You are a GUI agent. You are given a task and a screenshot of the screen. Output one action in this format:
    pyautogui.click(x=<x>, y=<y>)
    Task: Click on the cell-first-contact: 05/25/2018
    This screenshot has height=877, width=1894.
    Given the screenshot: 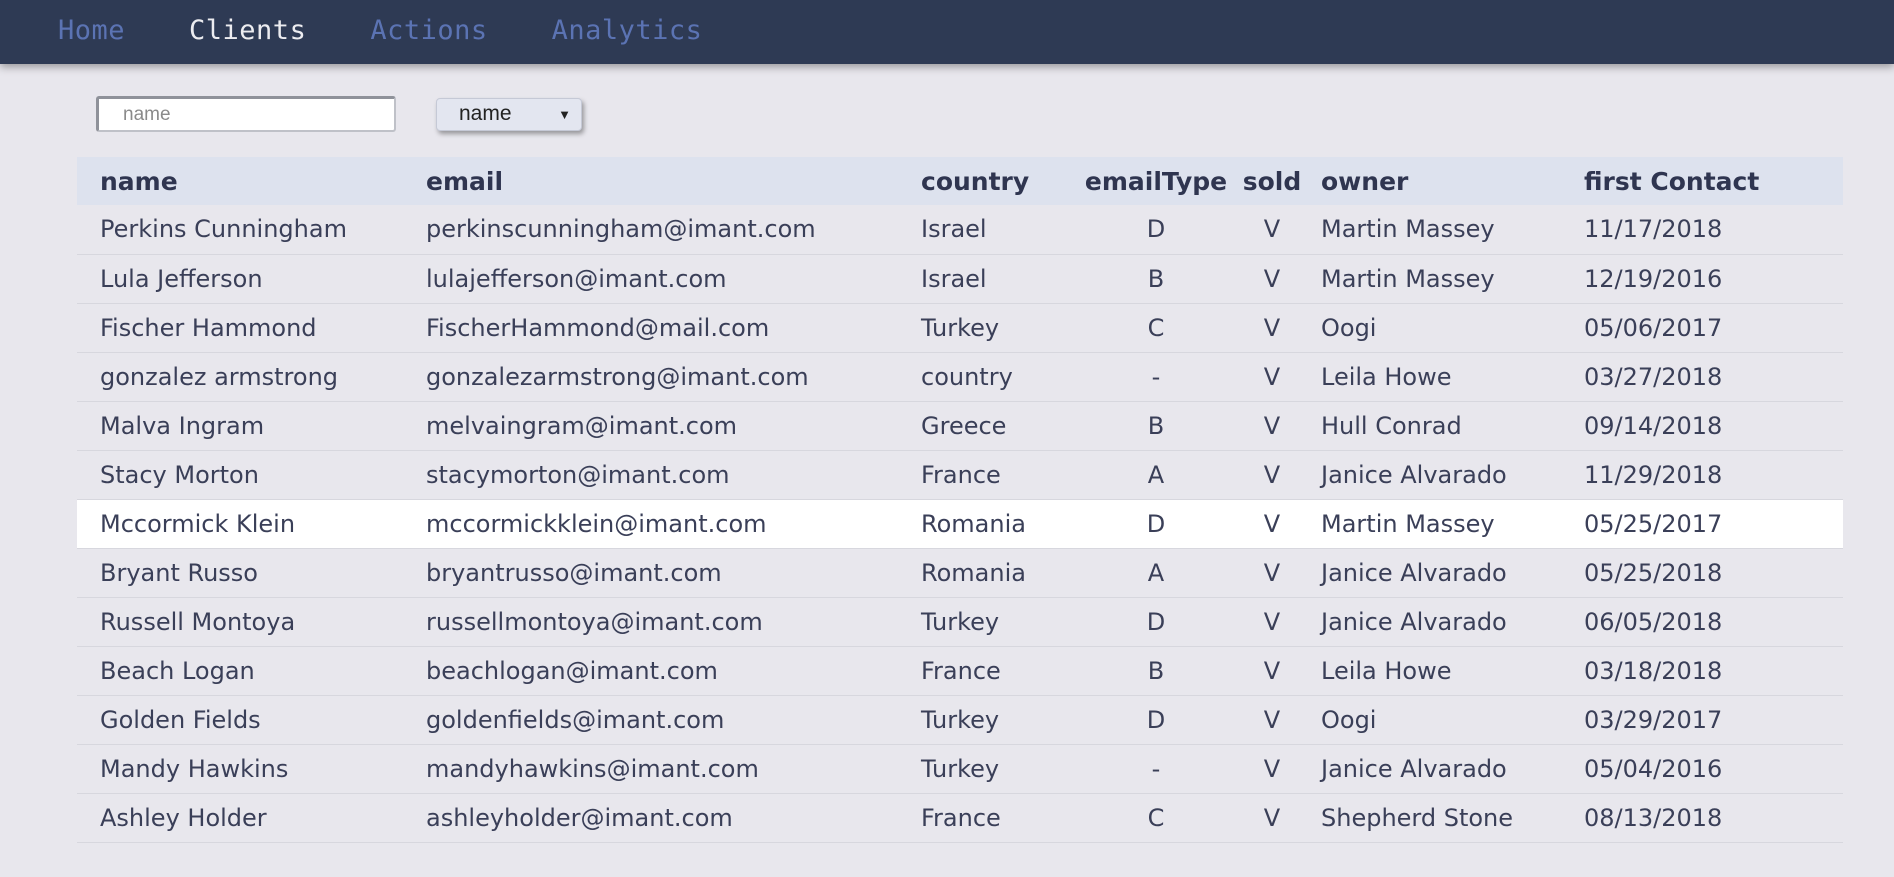 What is the action you would take?
    pyautogui.click(x=1653, y=572)
    